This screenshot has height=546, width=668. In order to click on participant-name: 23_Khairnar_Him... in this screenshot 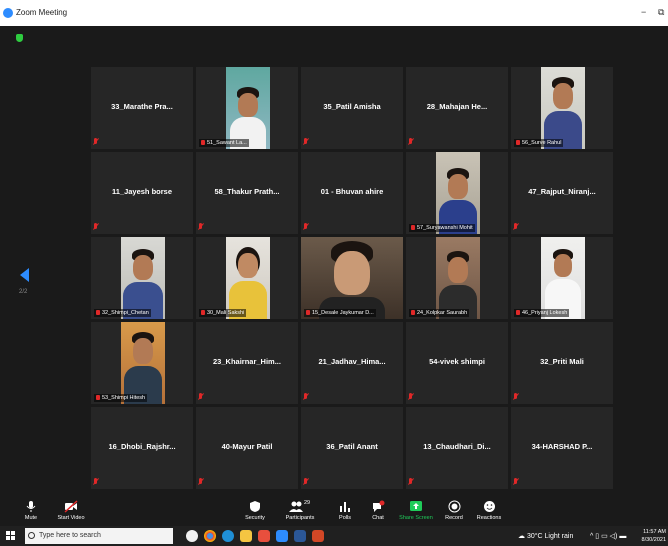, I will do `click(247, 361)`.